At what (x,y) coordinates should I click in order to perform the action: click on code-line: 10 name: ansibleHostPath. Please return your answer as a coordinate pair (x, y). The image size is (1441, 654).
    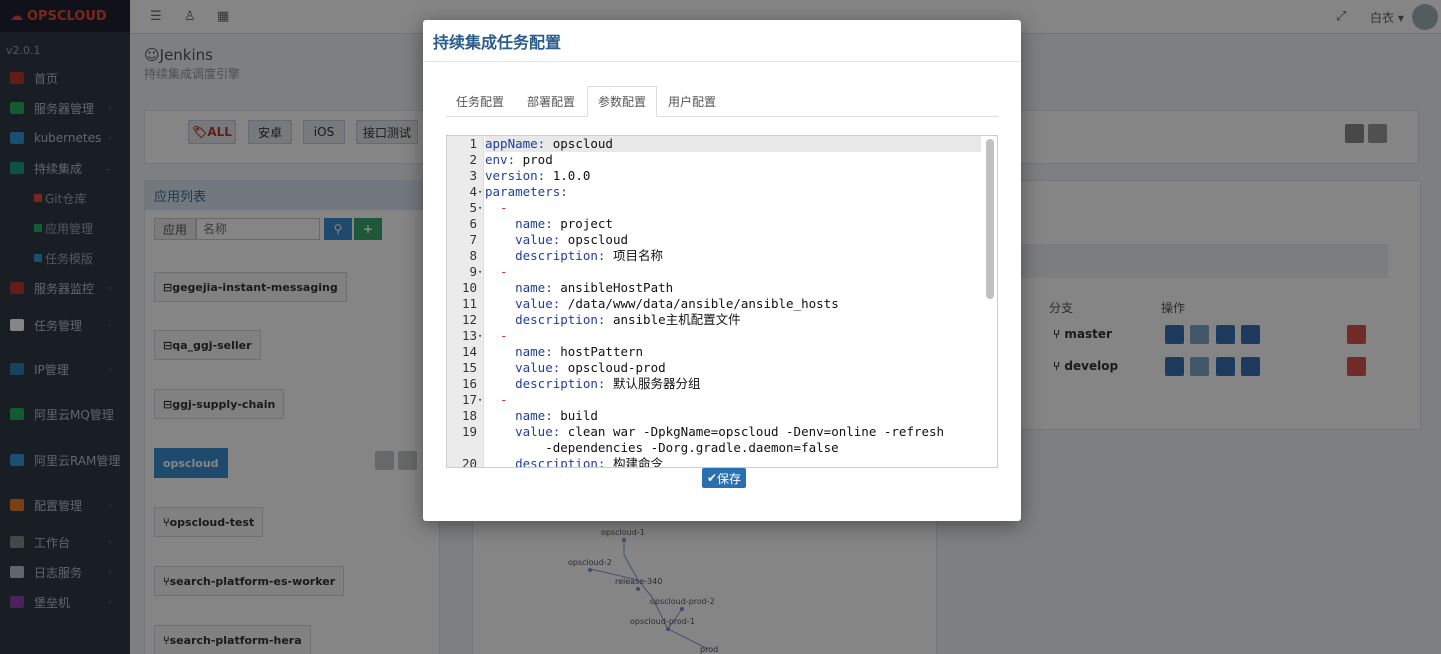
    Looking at the image, I should click on (721, 288).